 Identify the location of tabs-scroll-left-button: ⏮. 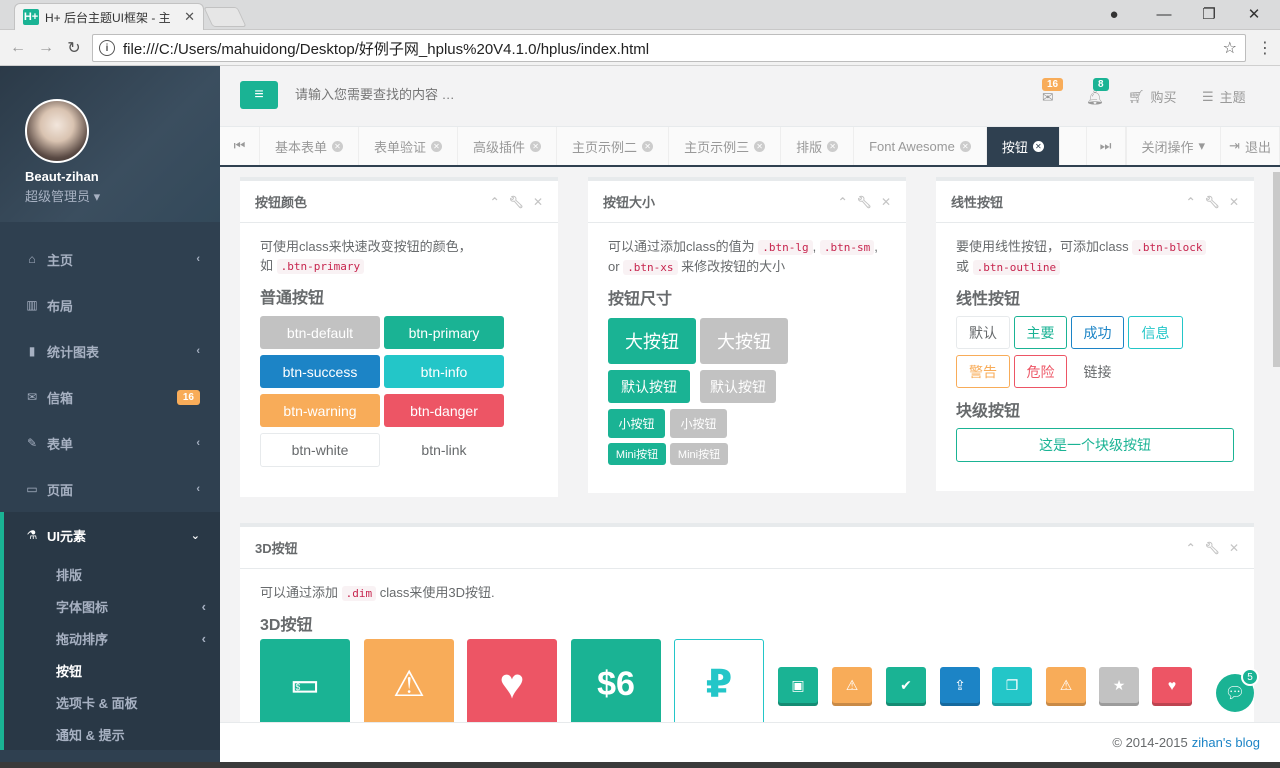
(240, 146).